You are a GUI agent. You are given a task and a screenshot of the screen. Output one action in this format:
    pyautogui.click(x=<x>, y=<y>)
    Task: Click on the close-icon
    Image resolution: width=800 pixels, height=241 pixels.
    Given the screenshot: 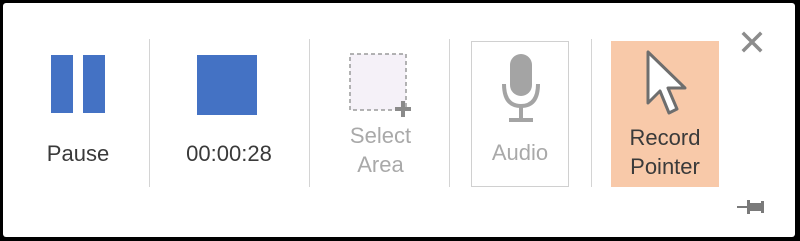 What is the action you would take?
    pyautogui.click(x=752, y=42)
    